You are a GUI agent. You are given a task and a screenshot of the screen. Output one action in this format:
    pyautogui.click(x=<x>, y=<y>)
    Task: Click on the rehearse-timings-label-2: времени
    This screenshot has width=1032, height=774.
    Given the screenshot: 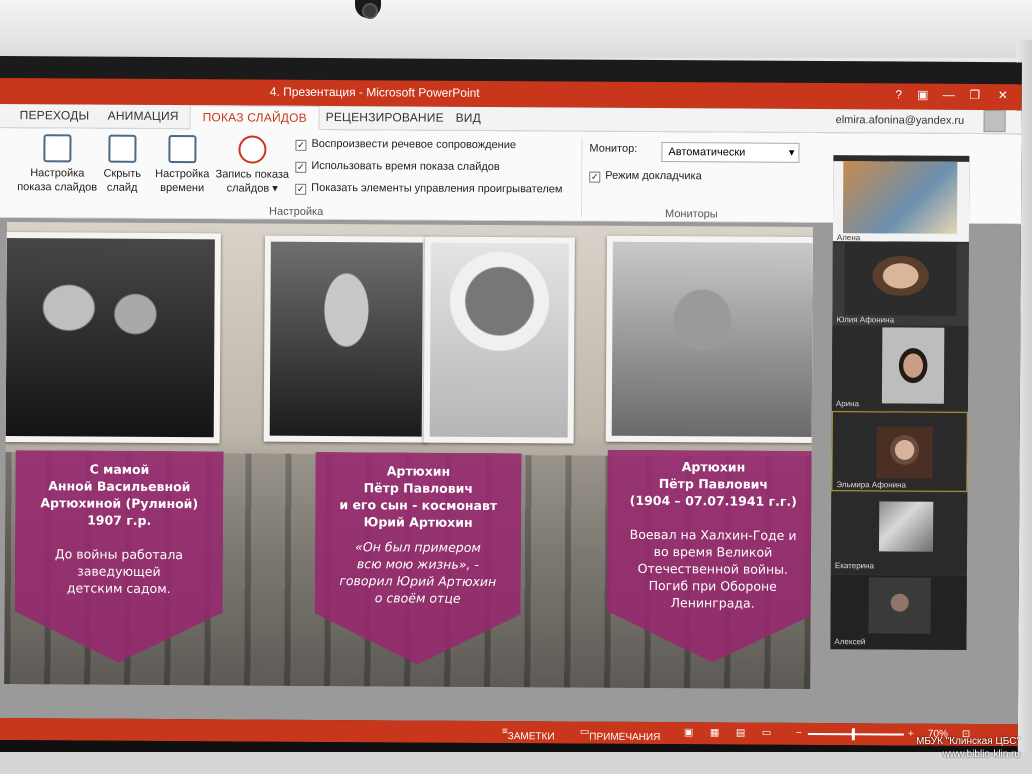 What is the action you would take?
    pyautogui.click(x=182, y=188)
    